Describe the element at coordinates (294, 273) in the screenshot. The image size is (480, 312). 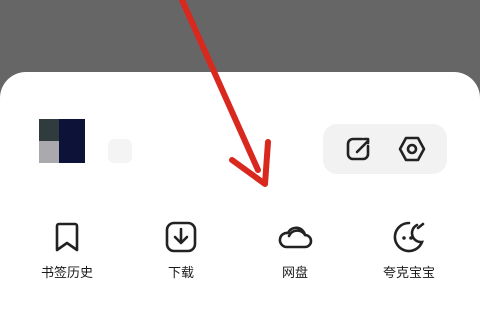
I see `nav-label: 网盘` at that location.